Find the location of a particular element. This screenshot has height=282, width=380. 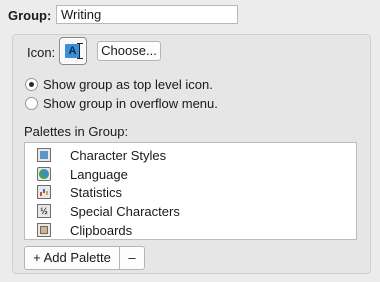

radio-top-level-icon: Show group as top level icon. is located at coordinates (119, 84).